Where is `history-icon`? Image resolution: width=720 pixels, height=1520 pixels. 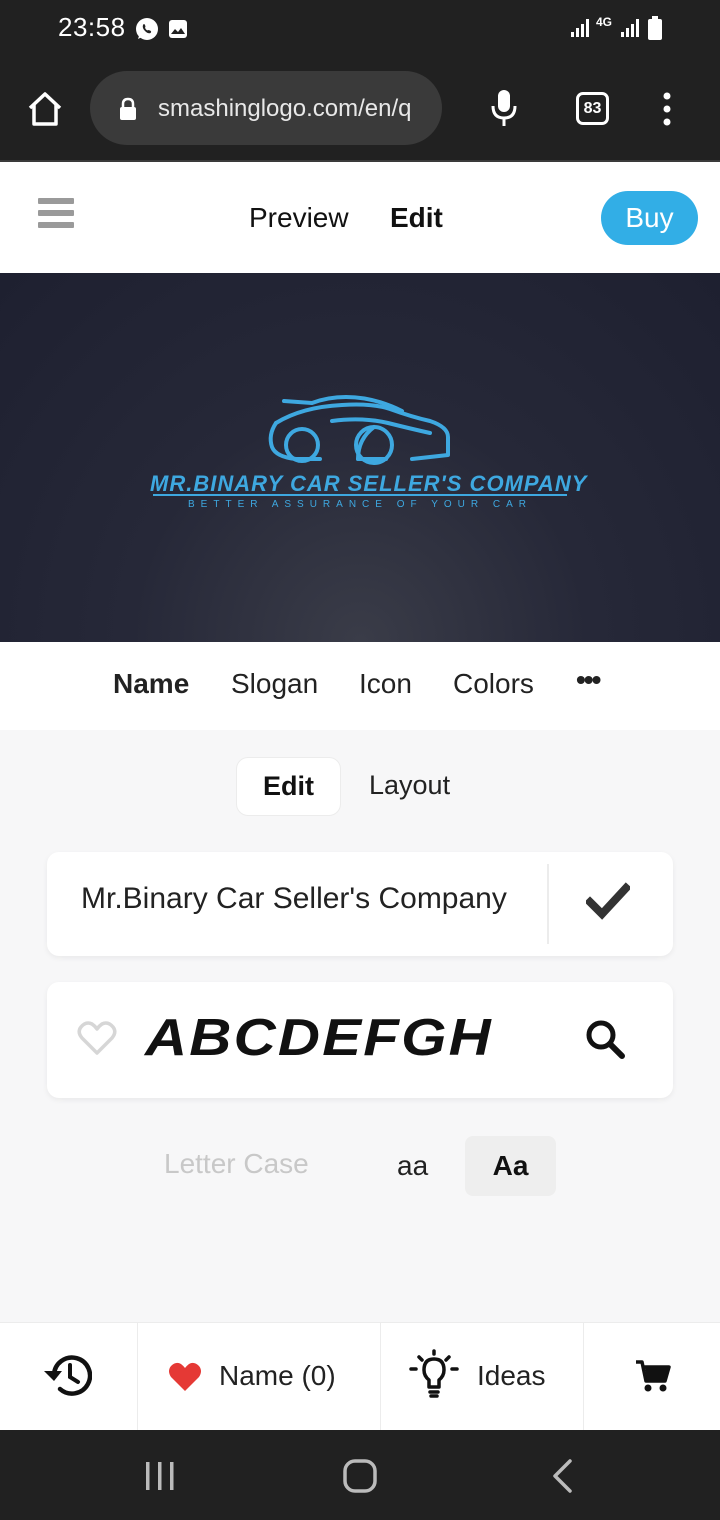
history-icon is located at coordinates (68, 1375).